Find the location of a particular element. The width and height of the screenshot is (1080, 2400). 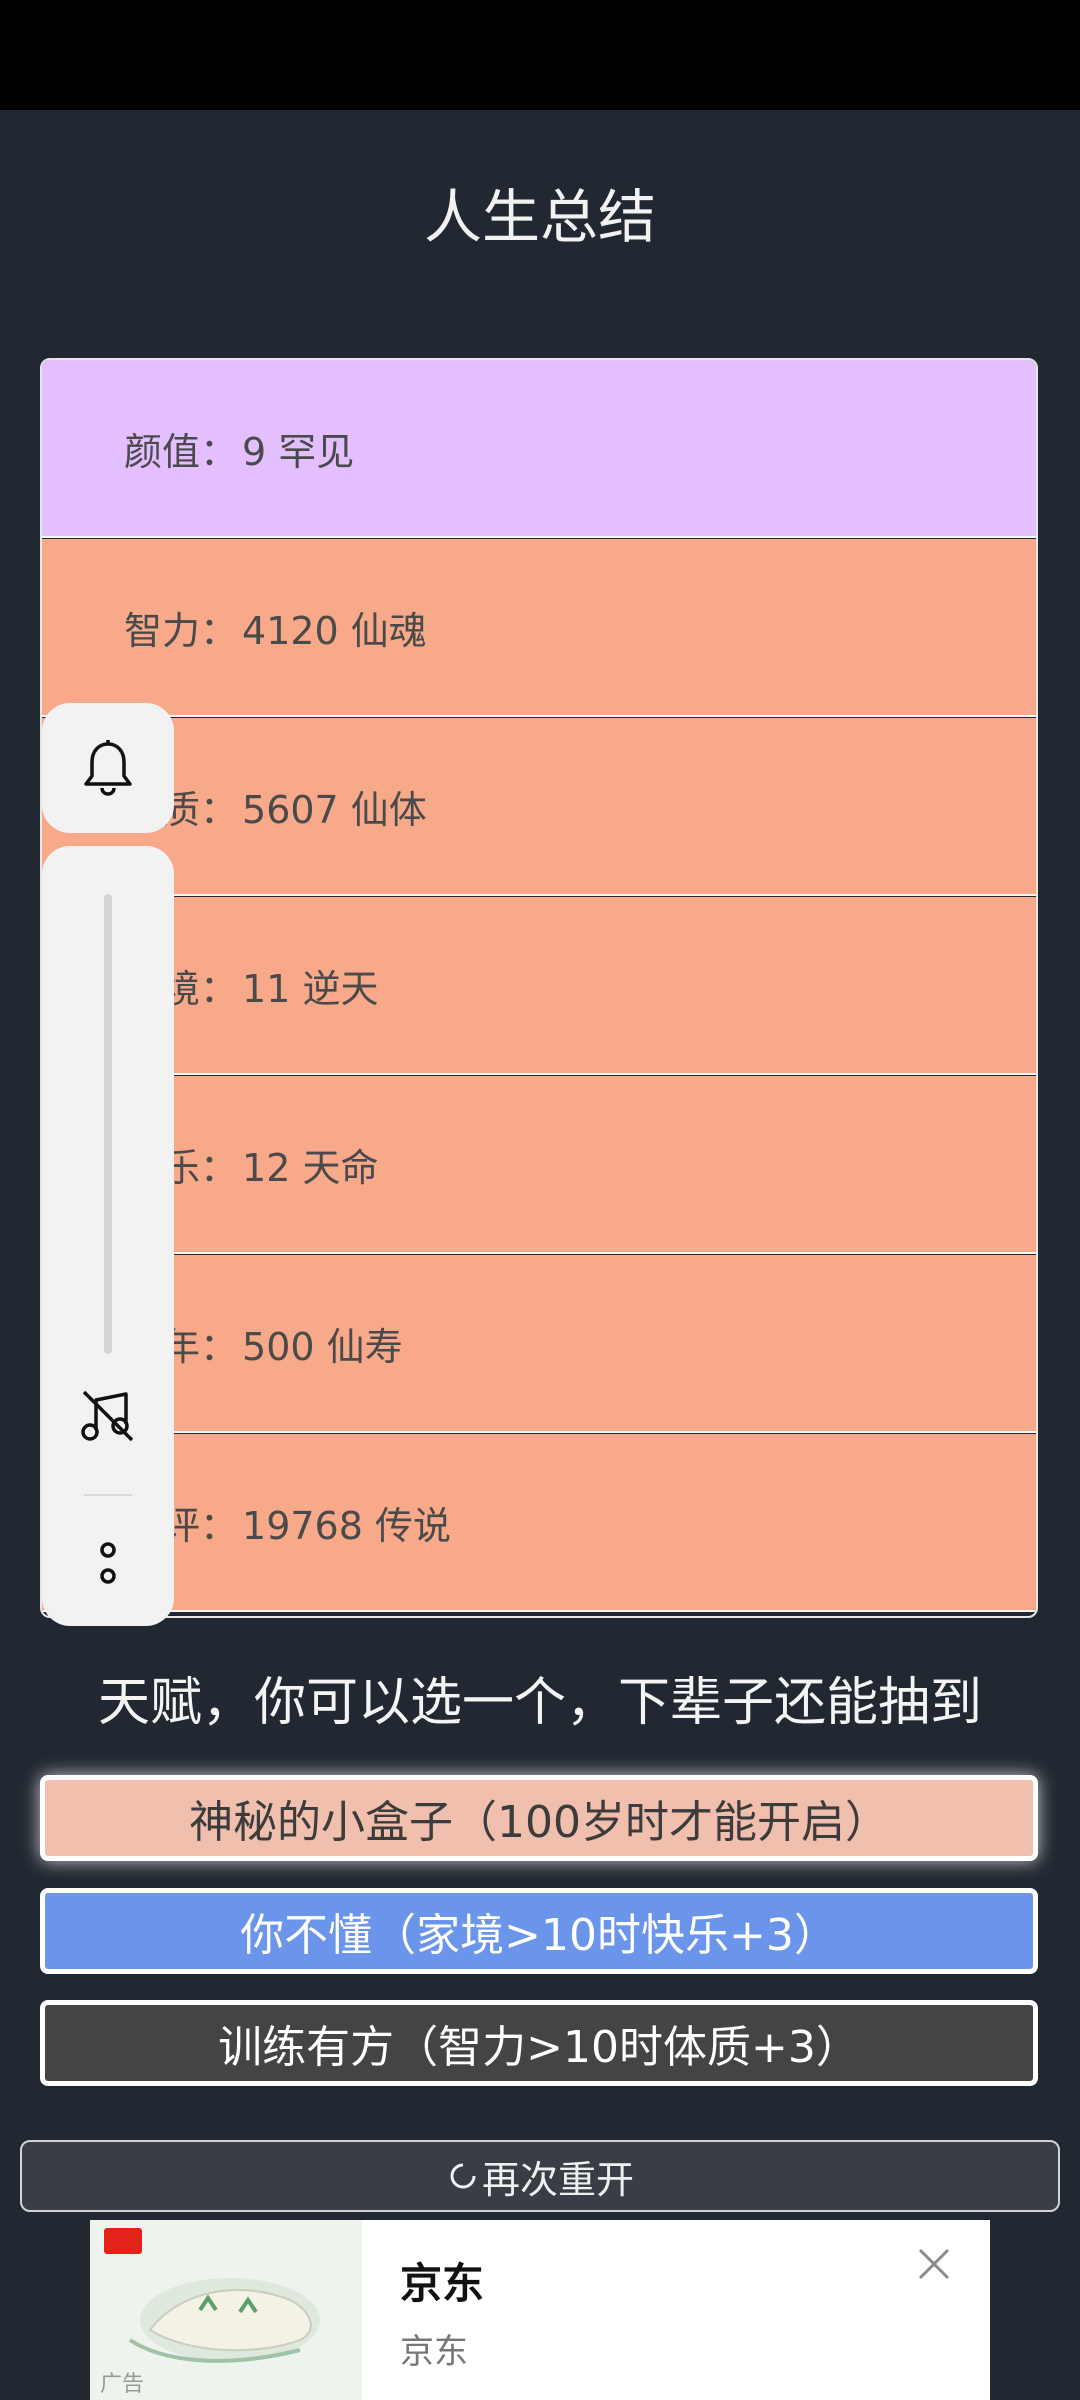

talent-option-well-trained: 训练有方（智力>10时体质+3） is located at coordinates (539, 2043).